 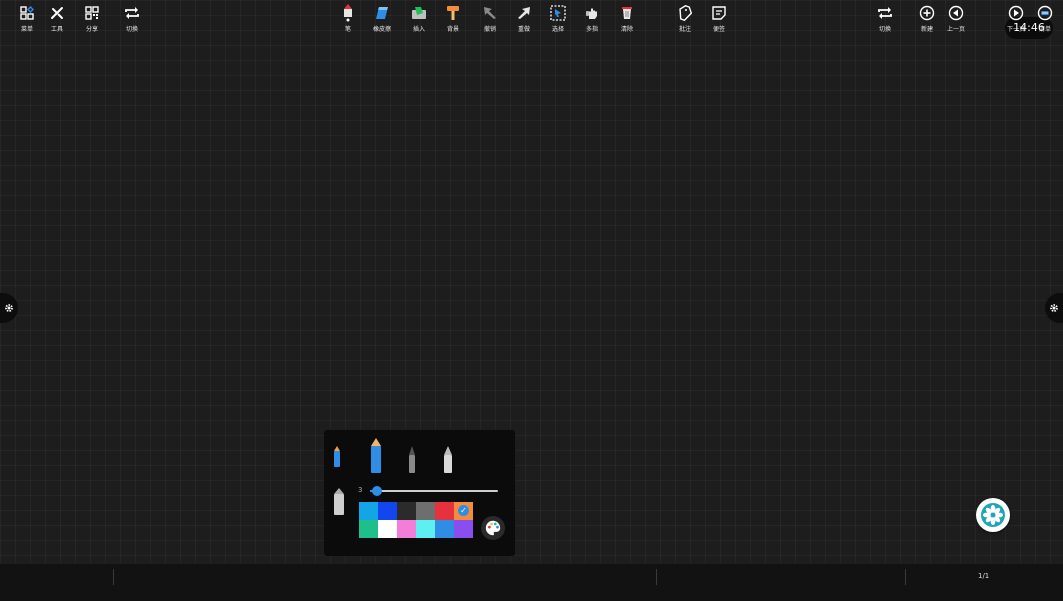 What do you see at coordinates (348, 12) in the screenshot?
I see `pen-icon` at bounding box center [348, 12].